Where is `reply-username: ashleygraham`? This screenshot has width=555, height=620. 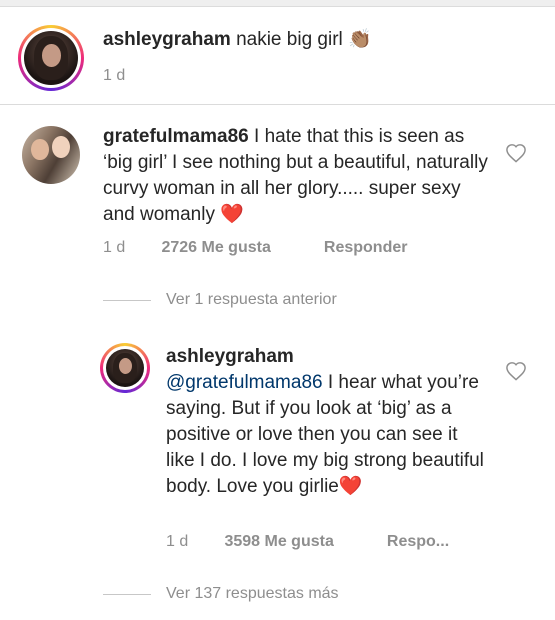
reply-username: ashleygraham is located at coordinates (326, 357).